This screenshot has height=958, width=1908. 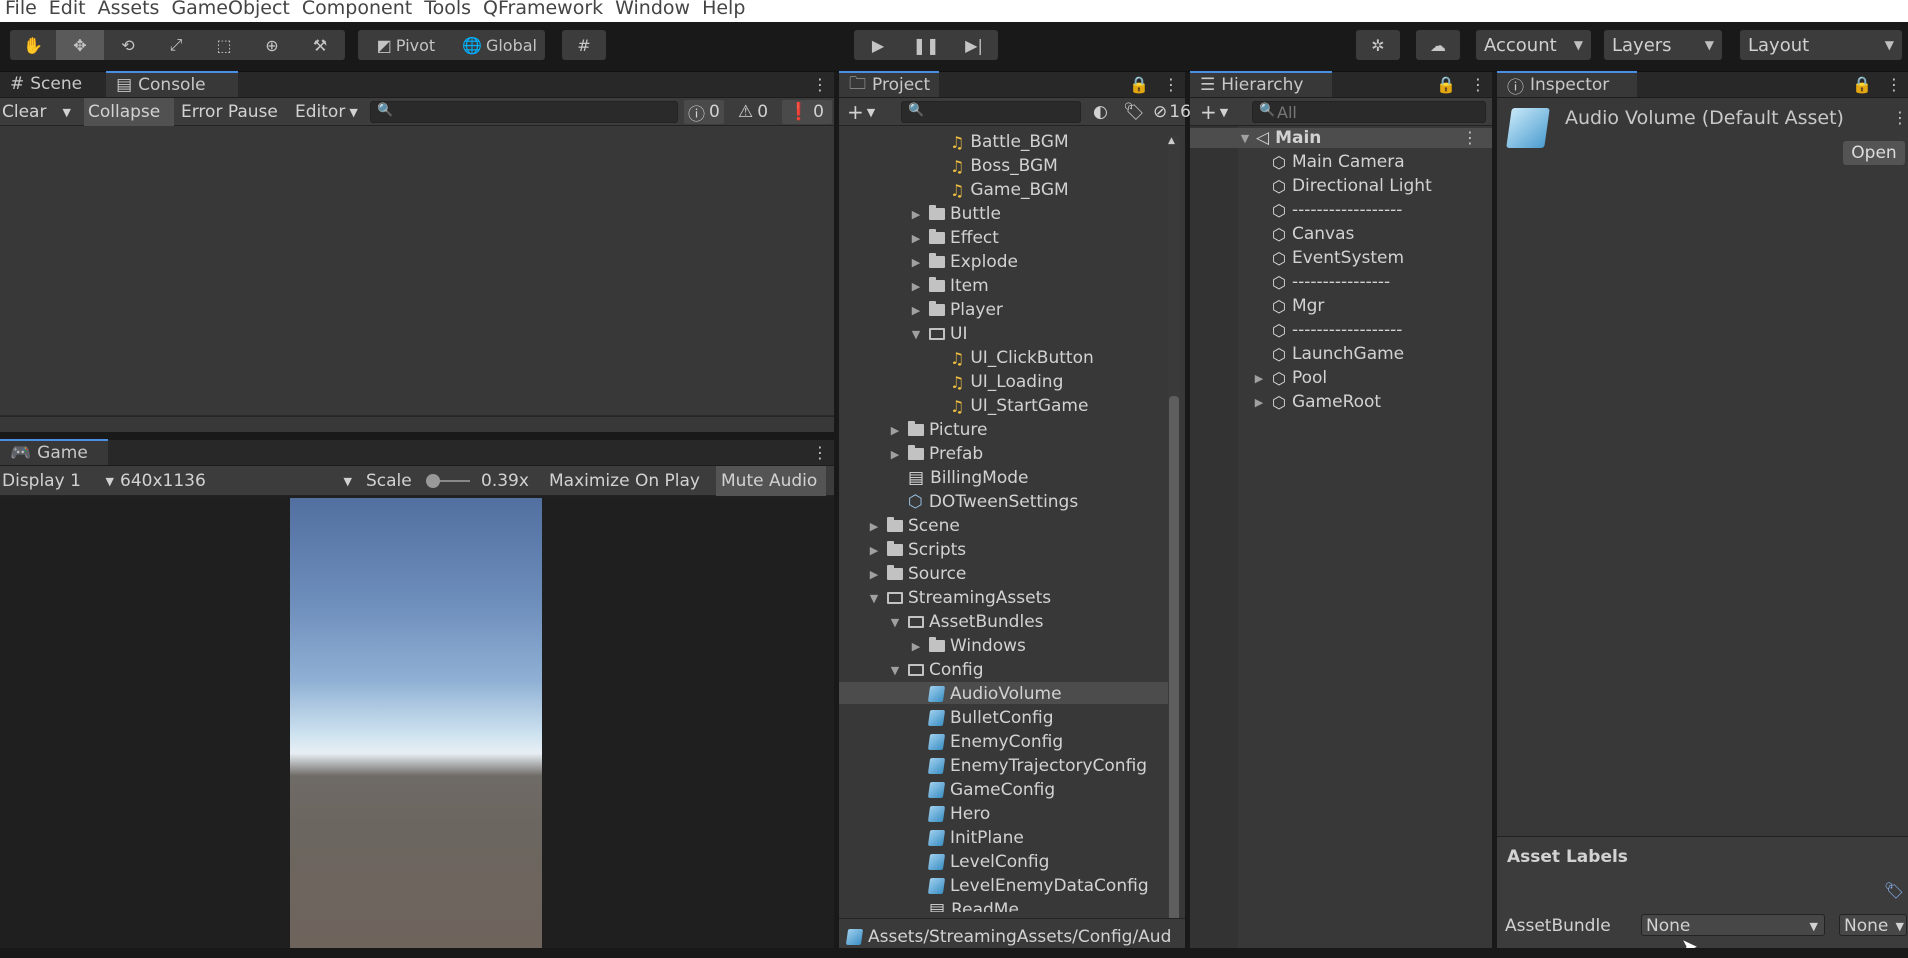 I want to click on hierarchy-item: ⬡ Mgr, so click(x=1288, y=306).